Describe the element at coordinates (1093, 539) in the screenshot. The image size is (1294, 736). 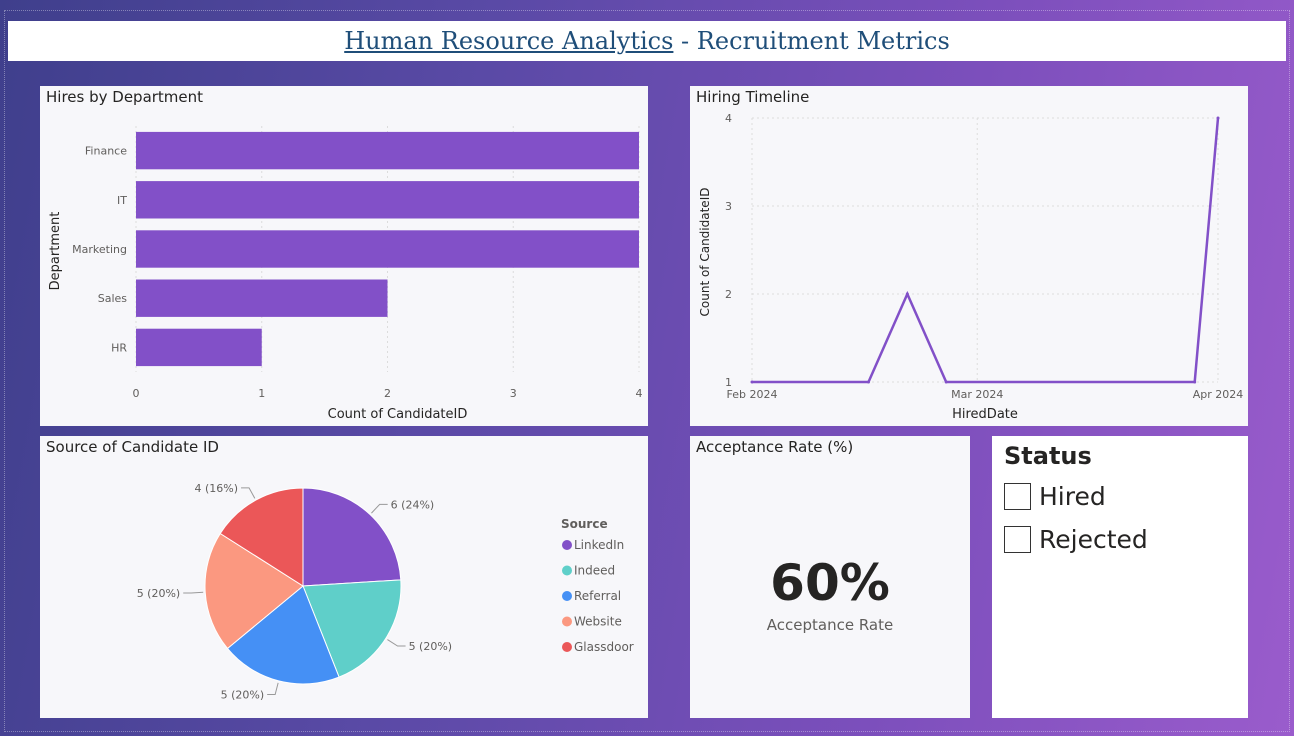
I see `rejected-label: Rejected` at that location.